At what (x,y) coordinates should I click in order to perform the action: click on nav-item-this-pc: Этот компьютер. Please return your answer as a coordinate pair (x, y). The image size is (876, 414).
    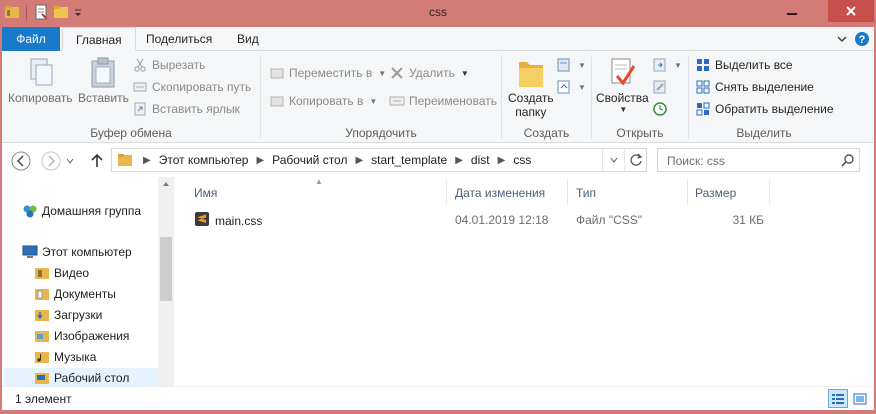
    Looking at the image, I should click on (77, 252).